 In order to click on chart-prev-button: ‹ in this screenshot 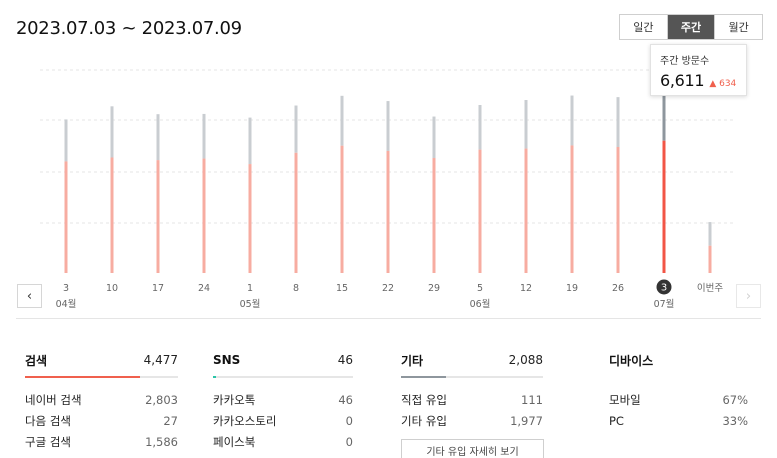, I will do `click(29, 296)`.